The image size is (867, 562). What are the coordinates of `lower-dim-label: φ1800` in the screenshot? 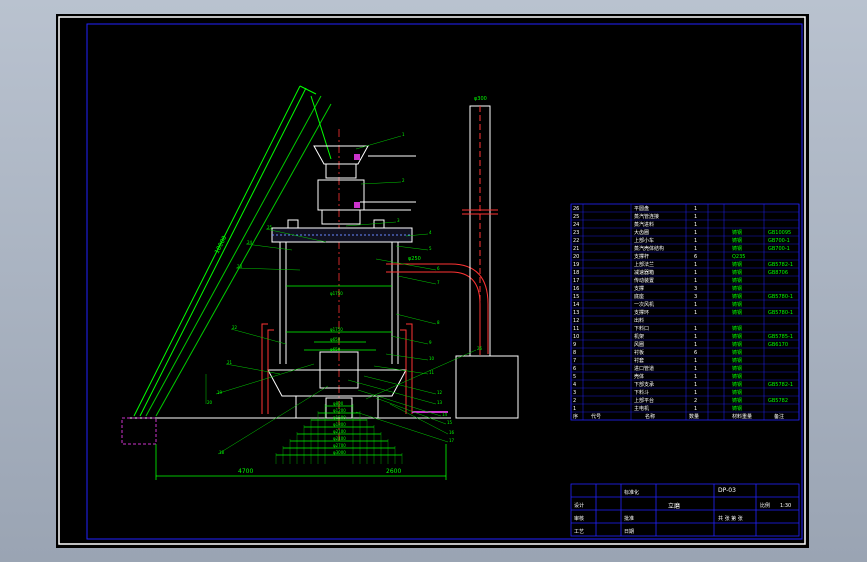 It's located at (339, 424).